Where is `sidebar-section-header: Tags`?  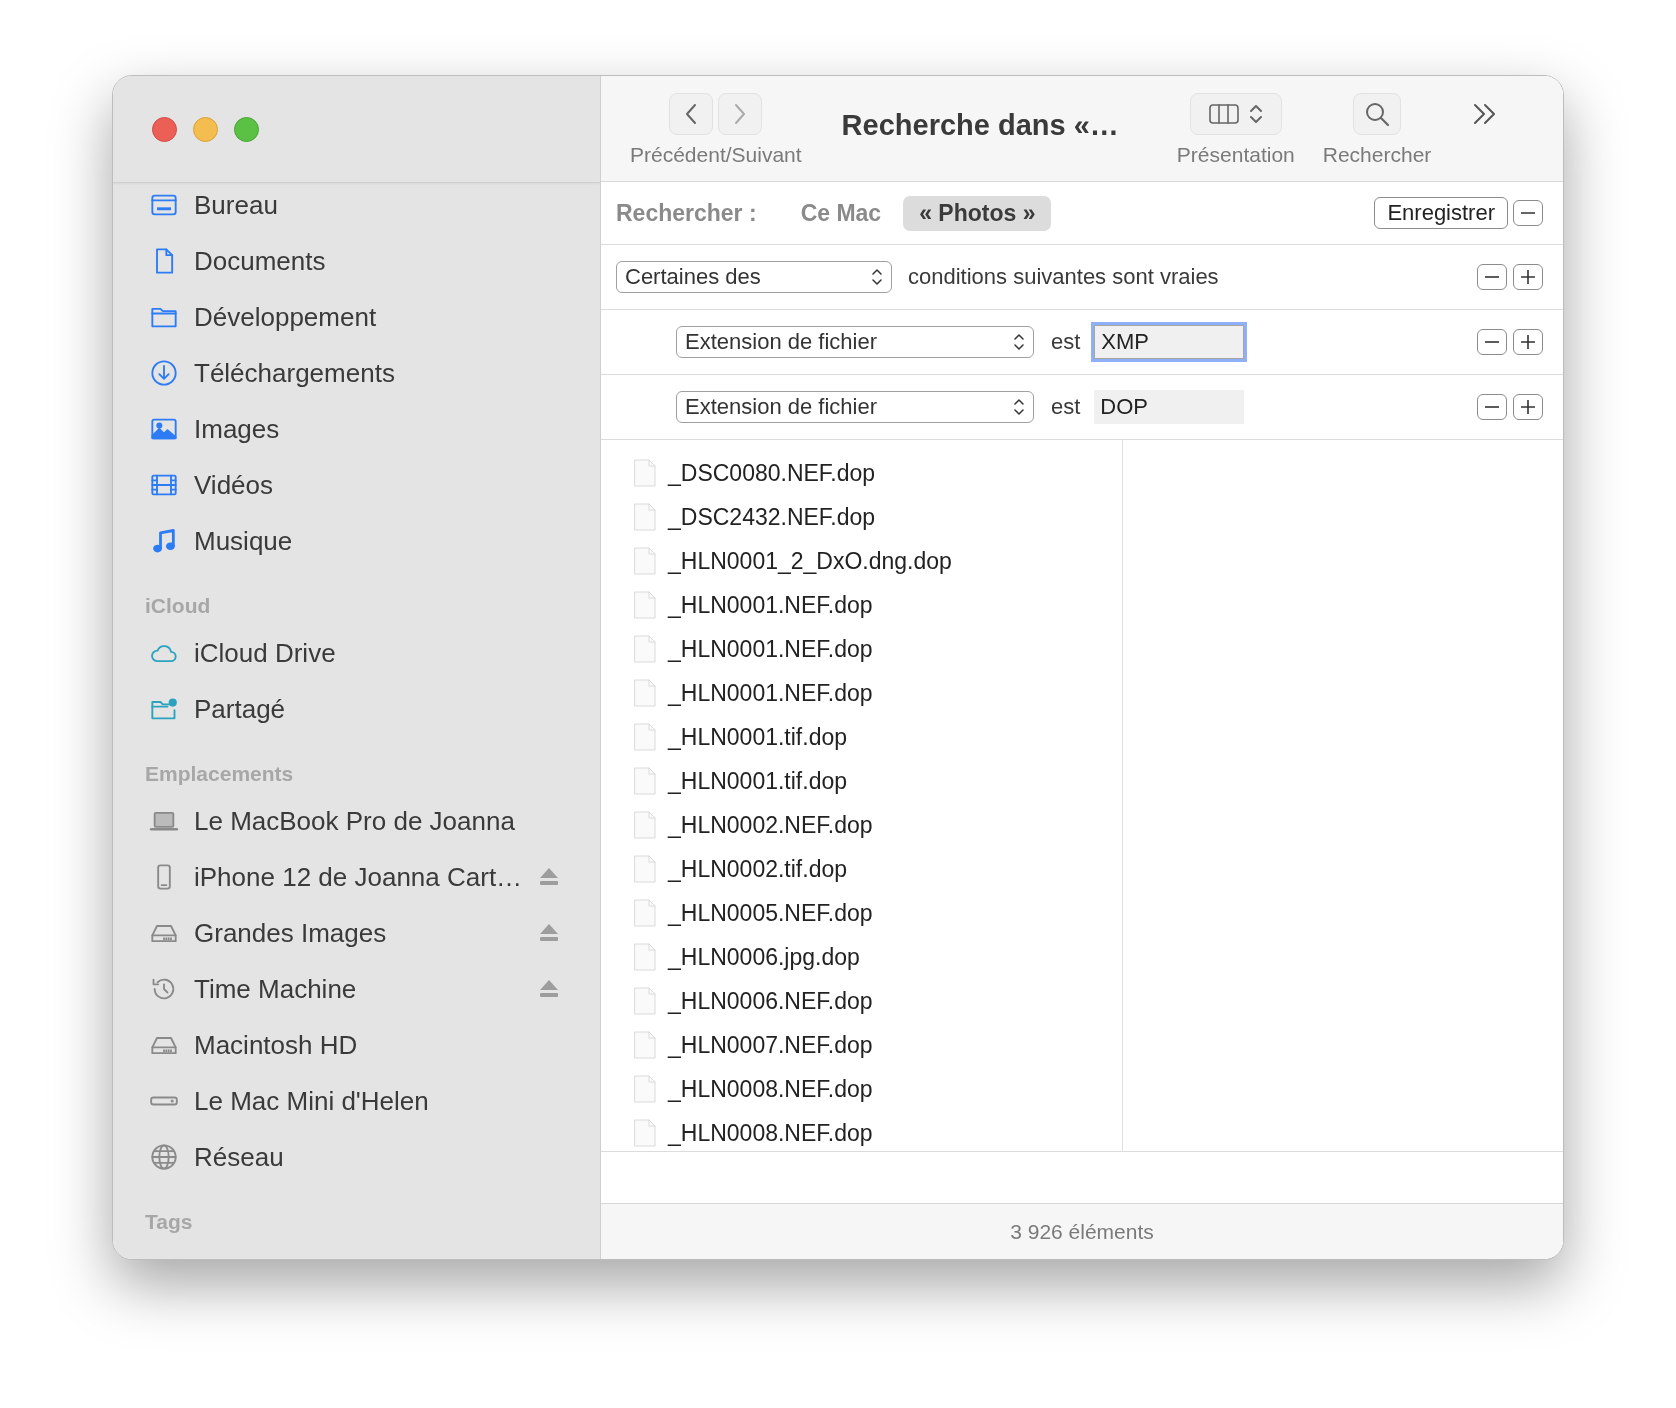
sidebar-section-header: Tags is located at coordinates (168, 1222).